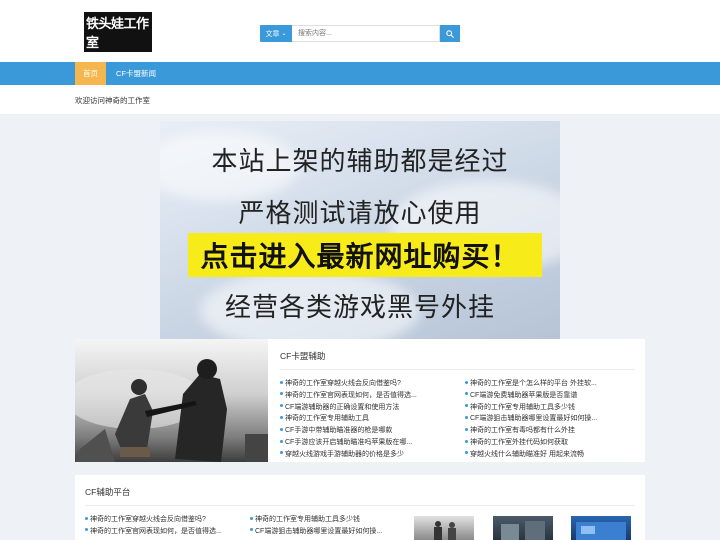 The width and height of the screenshot is (720, 540). What do you see at coordinates (360, 73) in the screenshot?
I see `main-nav: 首页 CF卡盟新闻` at bounding box center [360, 73].